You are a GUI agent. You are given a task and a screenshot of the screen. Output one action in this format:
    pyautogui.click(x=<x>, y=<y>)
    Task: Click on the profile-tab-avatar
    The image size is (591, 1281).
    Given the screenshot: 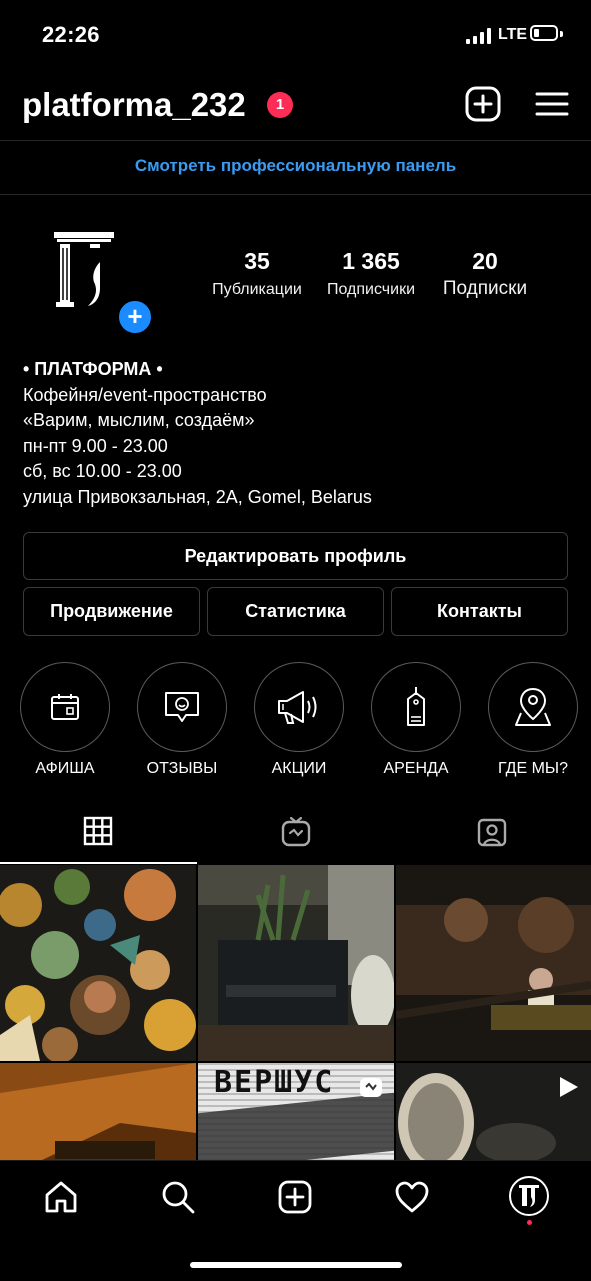 What is the action you would take?
    pyautogui.click(x=529, y=1196)
    